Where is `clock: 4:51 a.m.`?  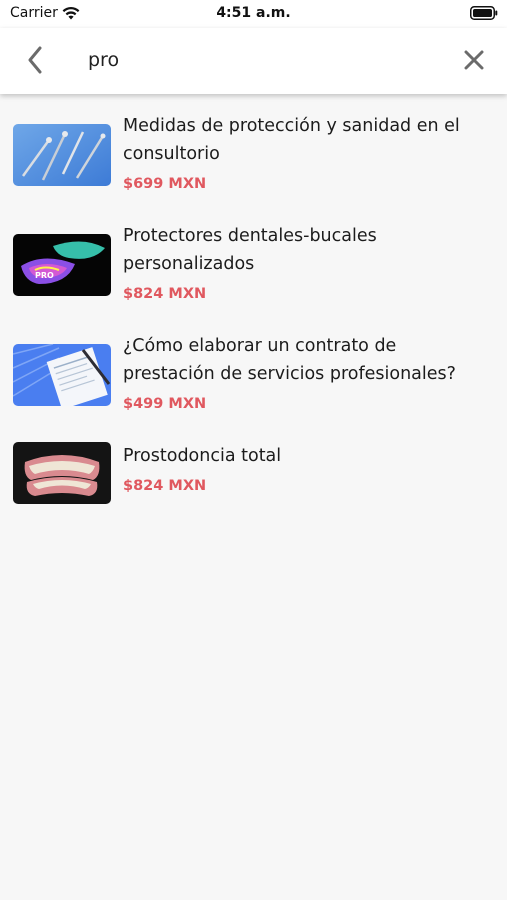
clock: 4:51 a.m. is located at coordinates (253, 13).